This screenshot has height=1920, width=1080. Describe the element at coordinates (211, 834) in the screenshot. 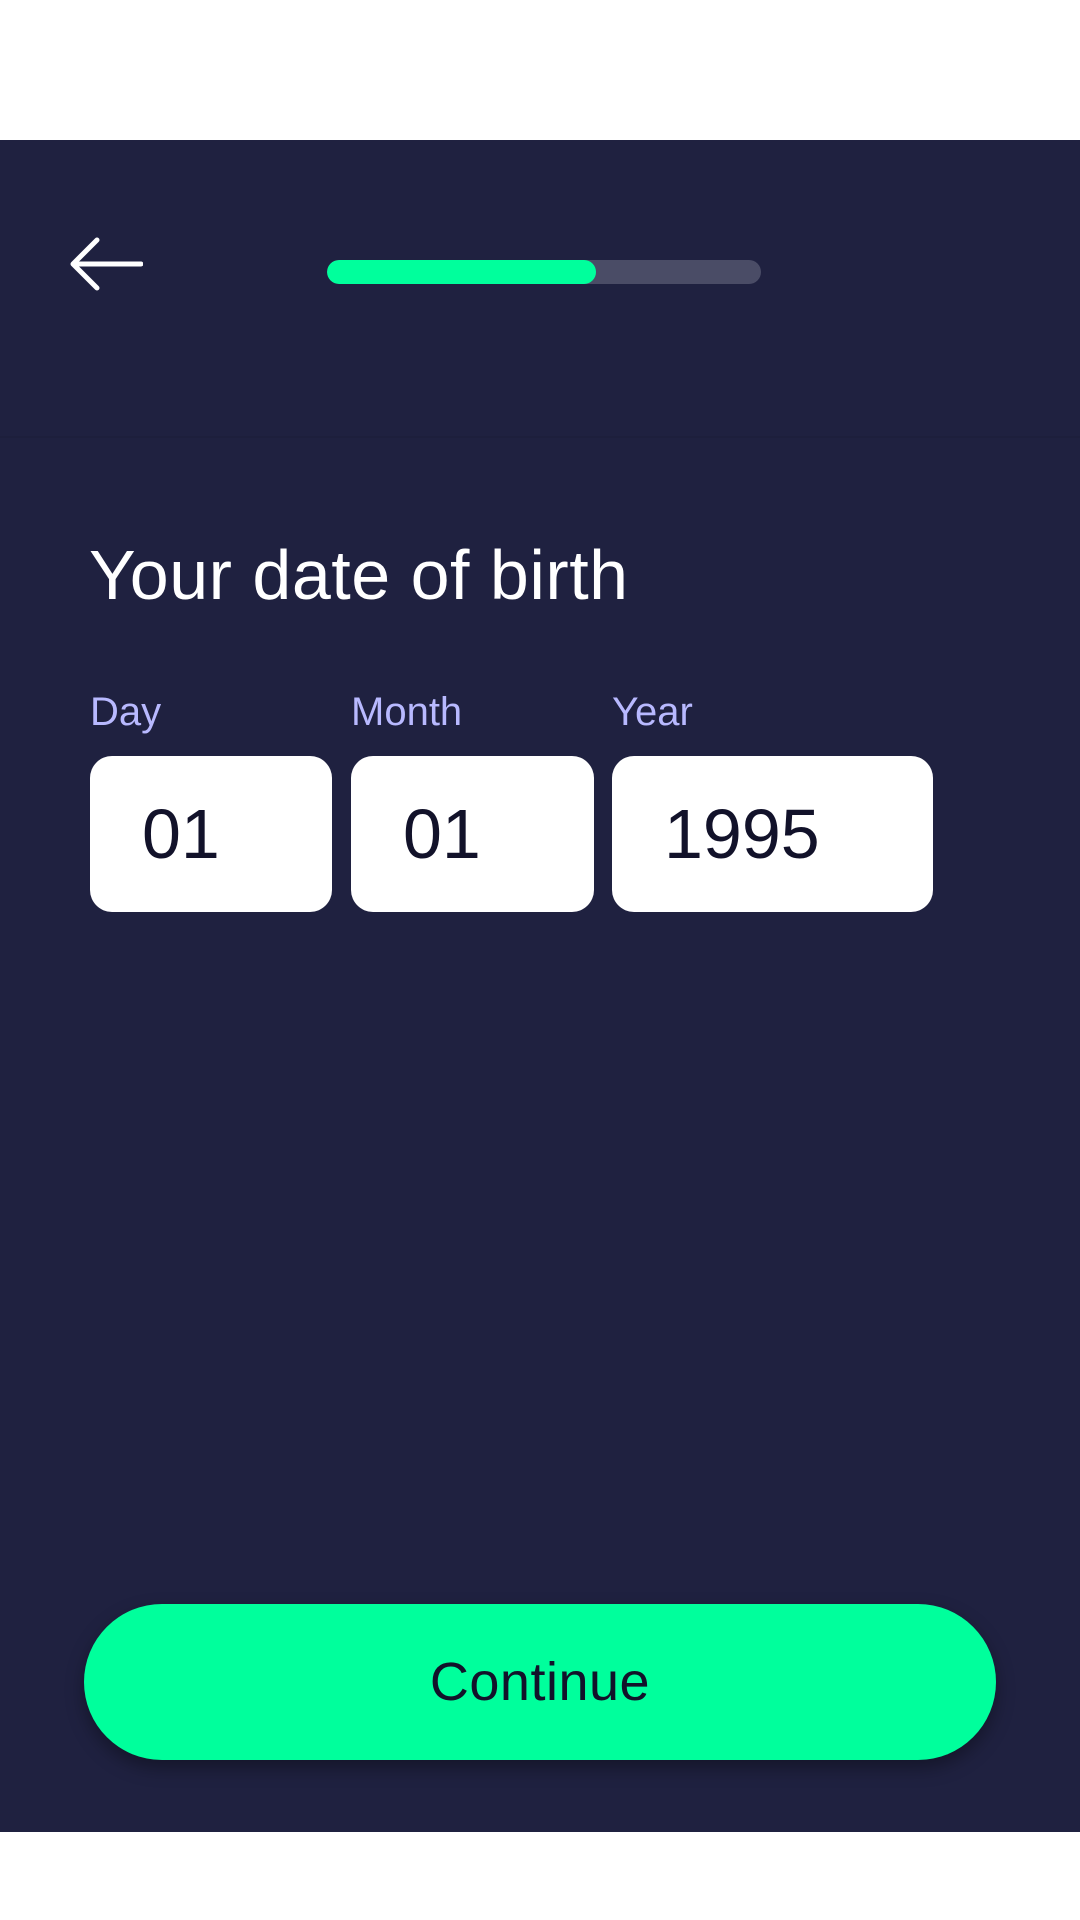

I see `day-input` at that location.